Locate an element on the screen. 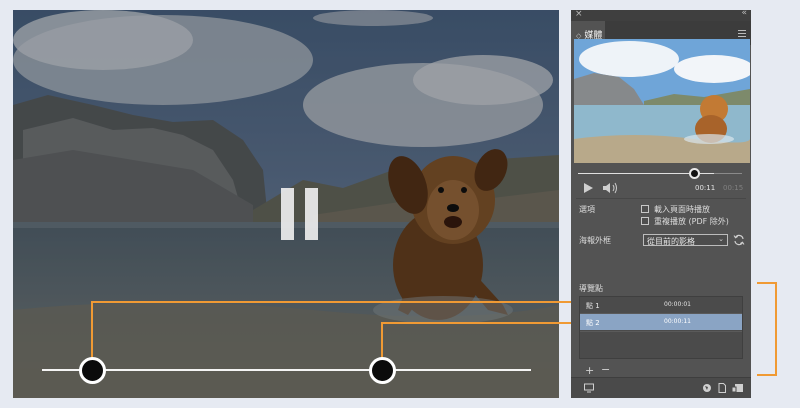 Image resolution: width=800 pixels, height=408 pixels. navigation-point-row-selected: 點 2 00:00:11 is located at coordinates (661, 322).